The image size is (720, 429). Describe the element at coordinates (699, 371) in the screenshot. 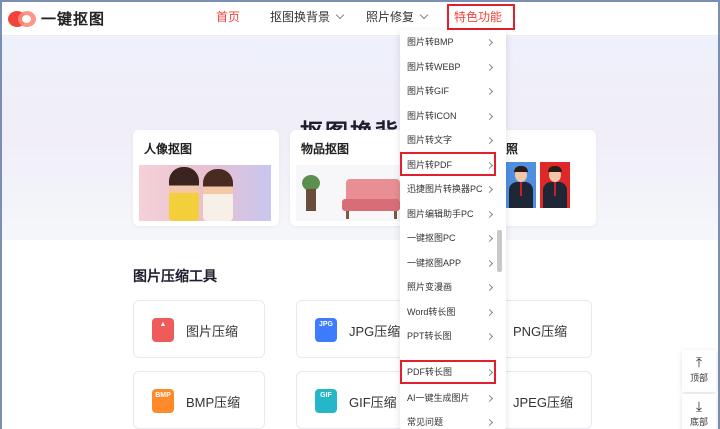

I see `back-to-top-button: ⤒ 顶部` at that location.